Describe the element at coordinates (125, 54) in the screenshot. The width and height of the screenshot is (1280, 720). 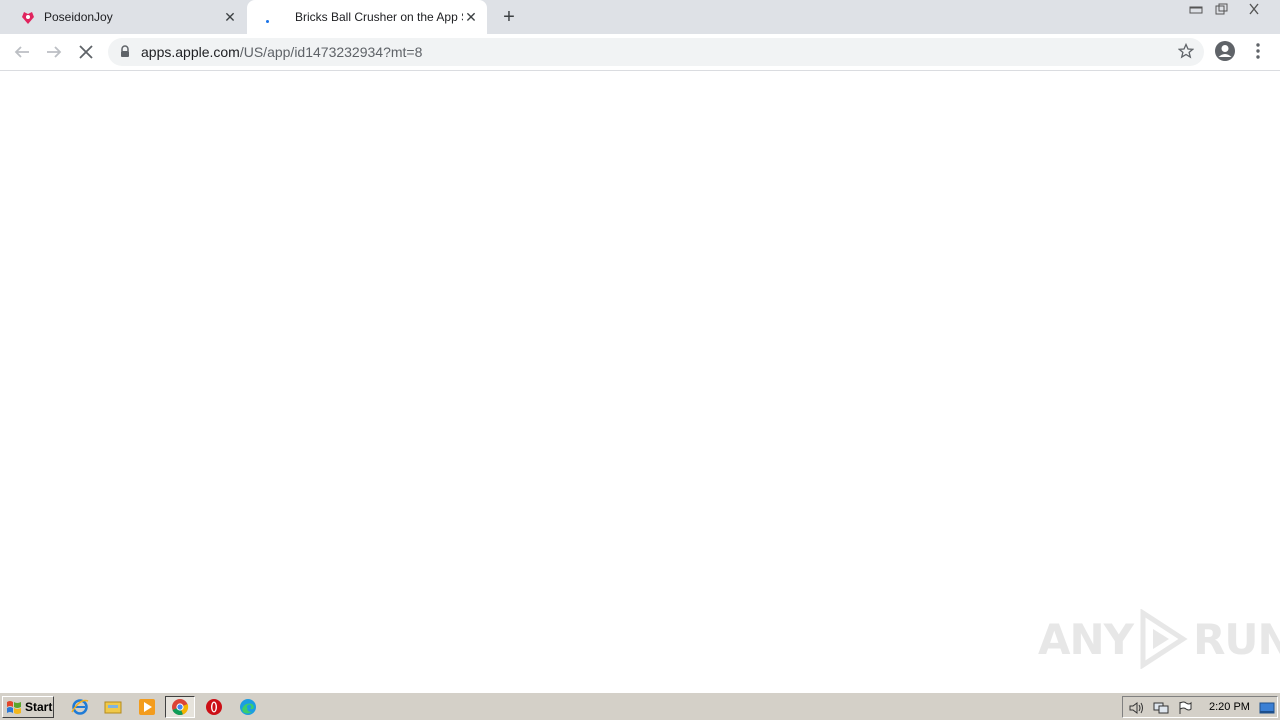
I see `lock-icon` at that location.